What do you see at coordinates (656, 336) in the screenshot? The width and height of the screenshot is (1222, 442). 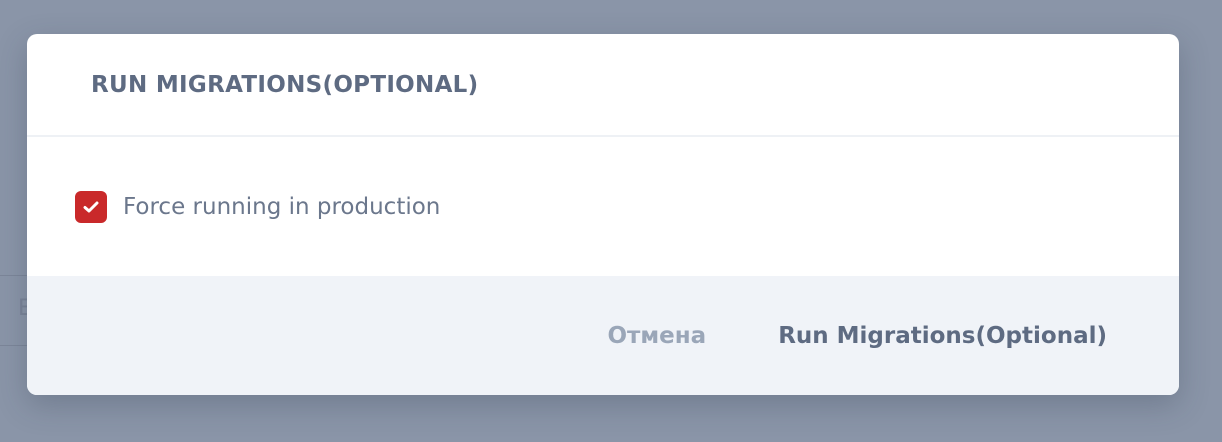 I see `cancel-button: Отмена` at bounding box center [656, 336].